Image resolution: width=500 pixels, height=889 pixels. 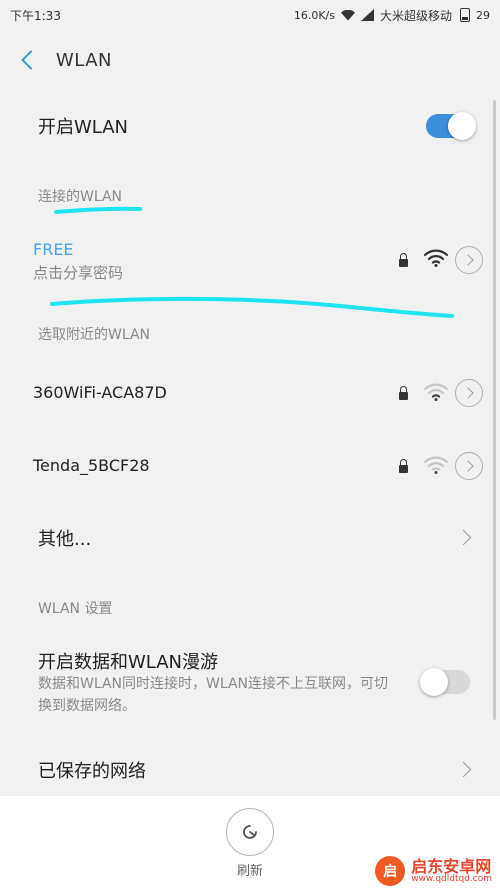 I want to click on battery-icon, so click(x=465, y=15).